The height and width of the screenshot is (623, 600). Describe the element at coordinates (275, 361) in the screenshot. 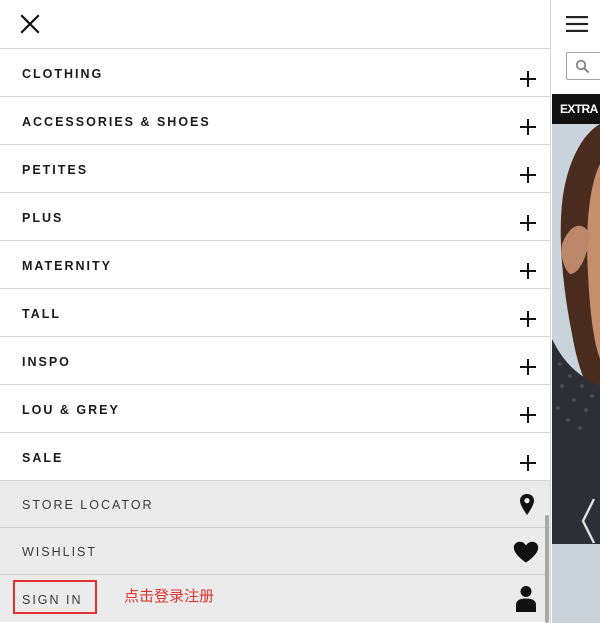

I see `menu-item-inspo: INSPO` at that location.